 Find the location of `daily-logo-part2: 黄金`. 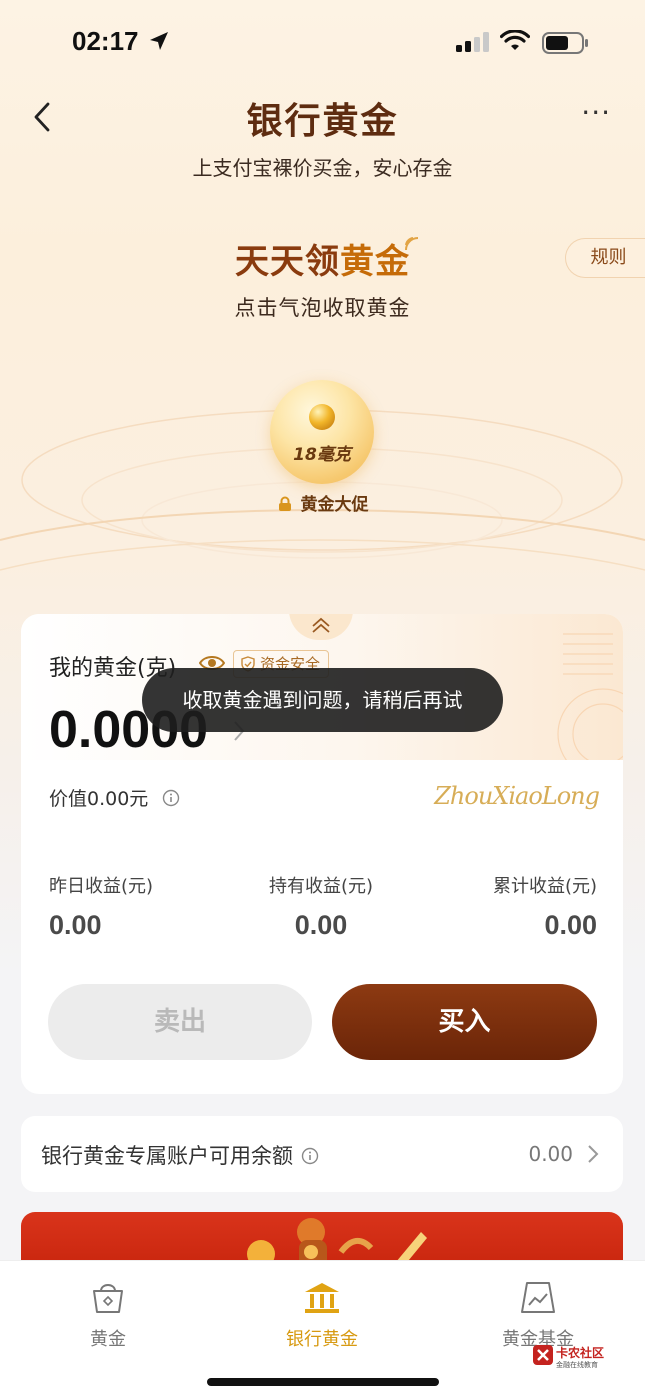

daily-logo-part2: 黄金 is located at coordinates (375, 262).